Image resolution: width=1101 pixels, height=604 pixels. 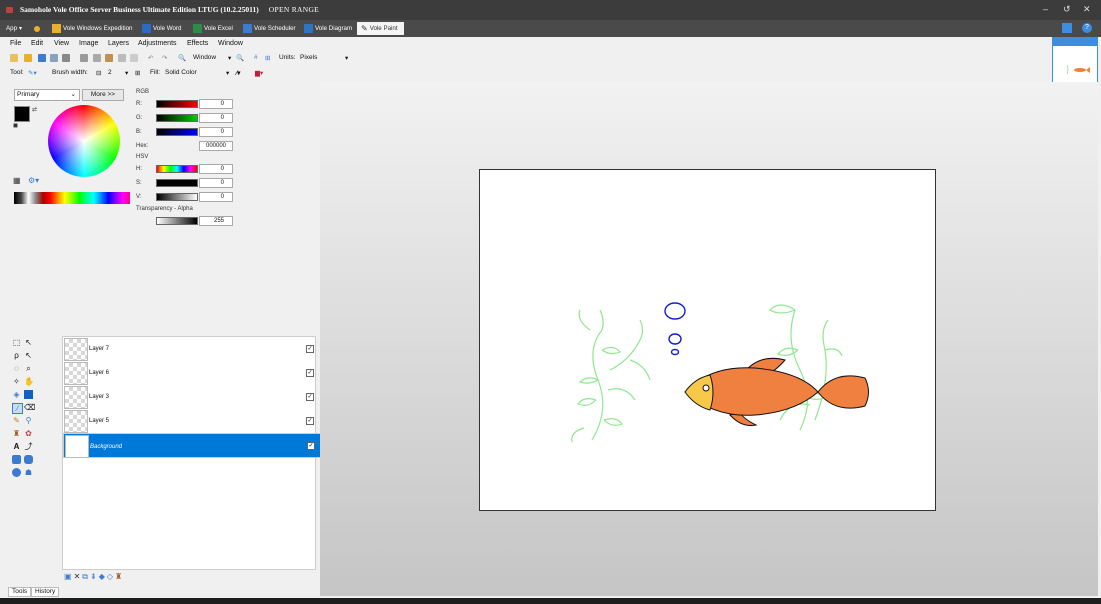 I want to click on minimize-button: –, so click(x=1045, y=9).